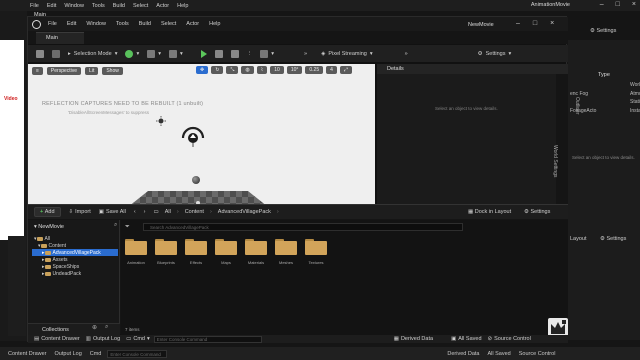  What do you see at coordinates (192, 24) in the screenshot?
I see `menu-actor: Actor` at bounding box center [192, 24].